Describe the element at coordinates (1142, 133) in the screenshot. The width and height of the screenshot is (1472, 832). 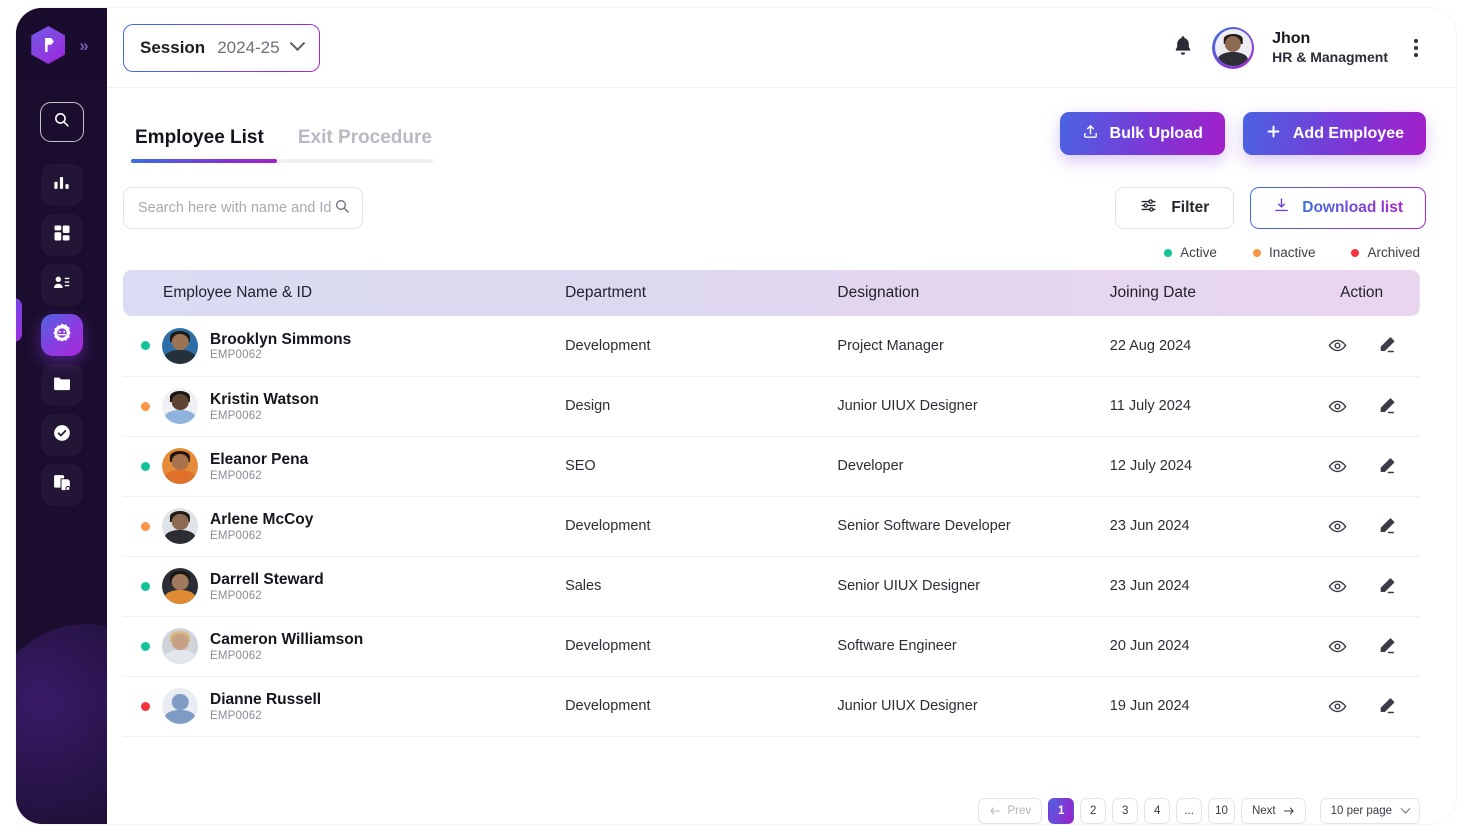
I see `bulk-upload-button: Bulk Upload` at that location.